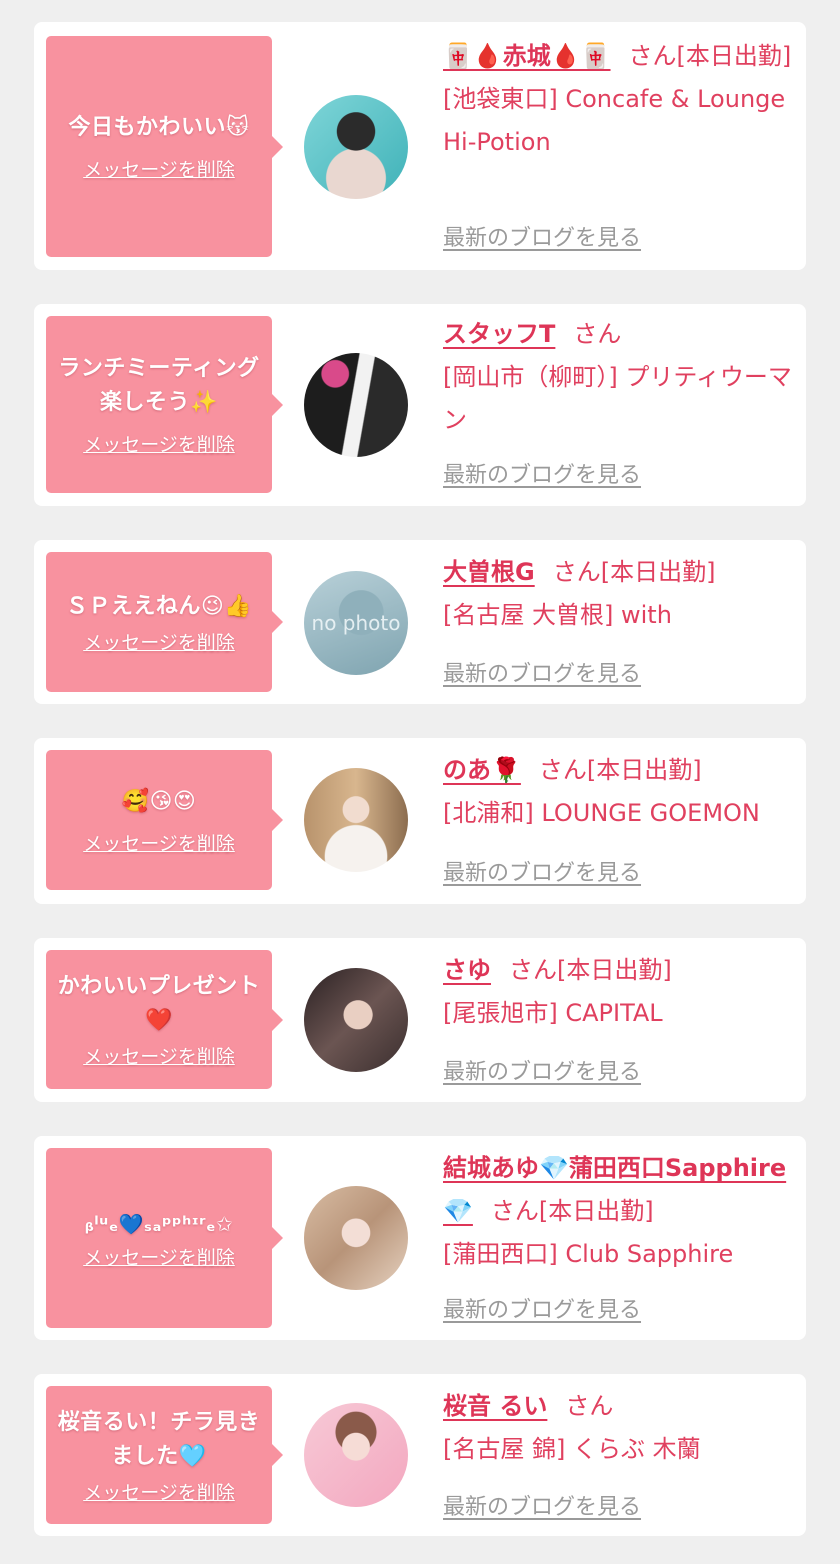 The width and height of the screenshot is (840, 1564). Describe the element at coordinates (164, 1238) in the screenshot. I see `message-bubble: ᵦˡᵘₑ💙ₛₐᵖᵖʰᶦʳₑ✩ メッセージを削除` at that location.